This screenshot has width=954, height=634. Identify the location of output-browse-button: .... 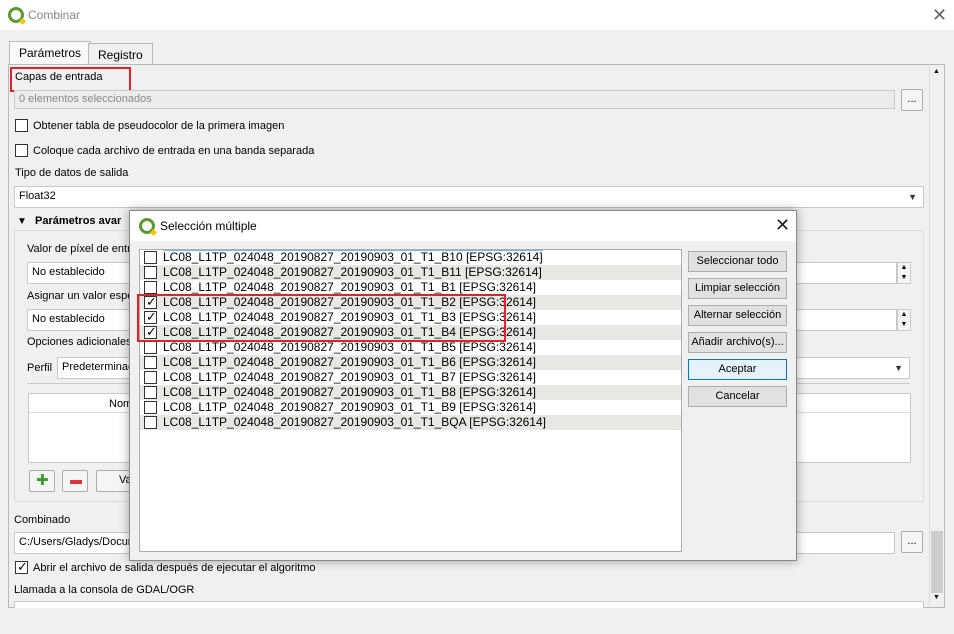
(912, 542).